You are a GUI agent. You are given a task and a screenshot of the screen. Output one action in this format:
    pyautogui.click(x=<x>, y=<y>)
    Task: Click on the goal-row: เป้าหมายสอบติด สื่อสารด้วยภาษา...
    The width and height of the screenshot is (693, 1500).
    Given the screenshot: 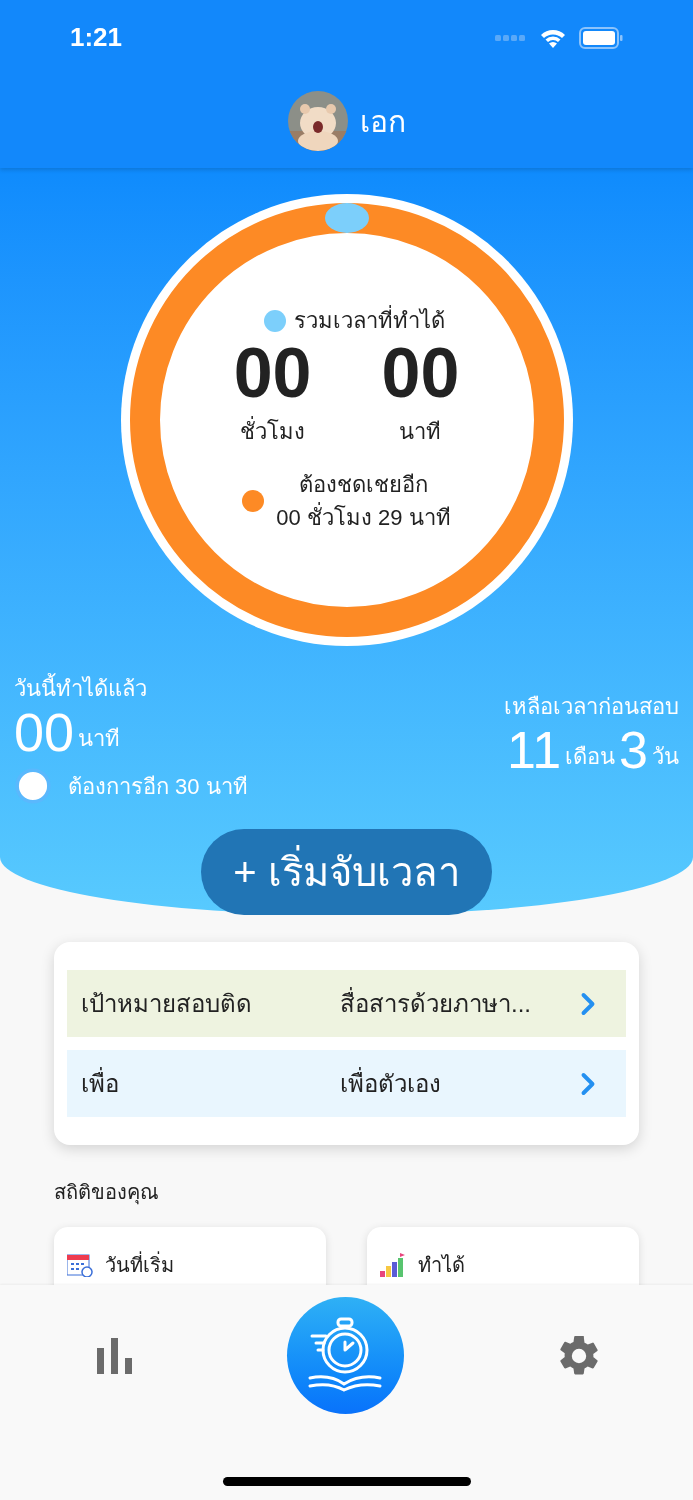 What is the action you would take?
    pyautogui.click(x=346, y=1003)
    